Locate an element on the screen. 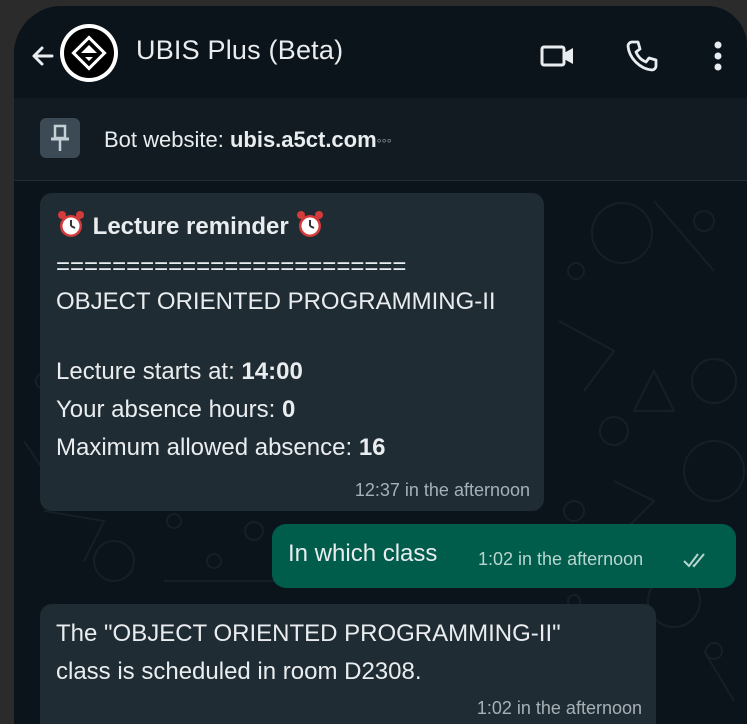  chat-header: UBIS Plus (Beta) is located at coordinates (380, 52).